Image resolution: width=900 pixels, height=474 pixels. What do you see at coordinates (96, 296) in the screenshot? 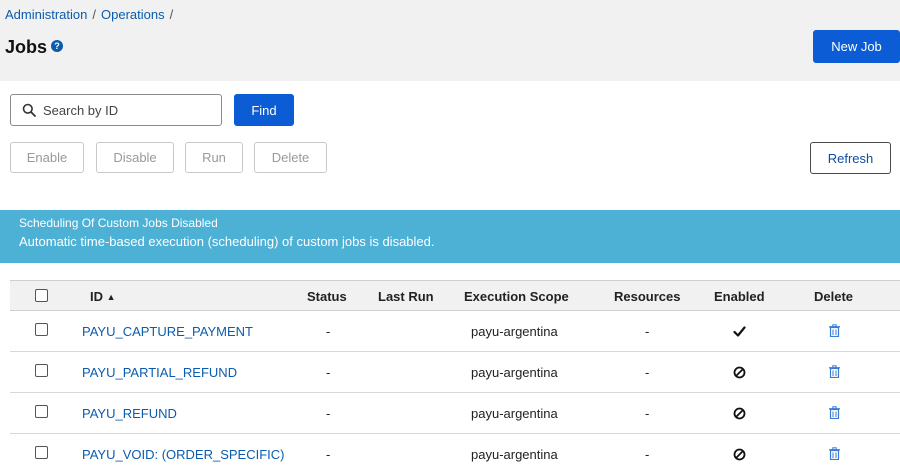
I see `column-header-id-label: ID` at bounding box center [96, 296].